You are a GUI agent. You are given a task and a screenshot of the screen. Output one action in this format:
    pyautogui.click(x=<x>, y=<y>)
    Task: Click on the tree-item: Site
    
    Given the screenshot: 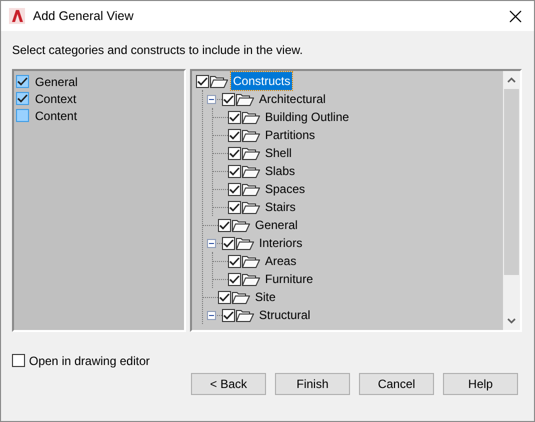 What is the action you would take?
    pyautogui.click(x=265, y=297)
    